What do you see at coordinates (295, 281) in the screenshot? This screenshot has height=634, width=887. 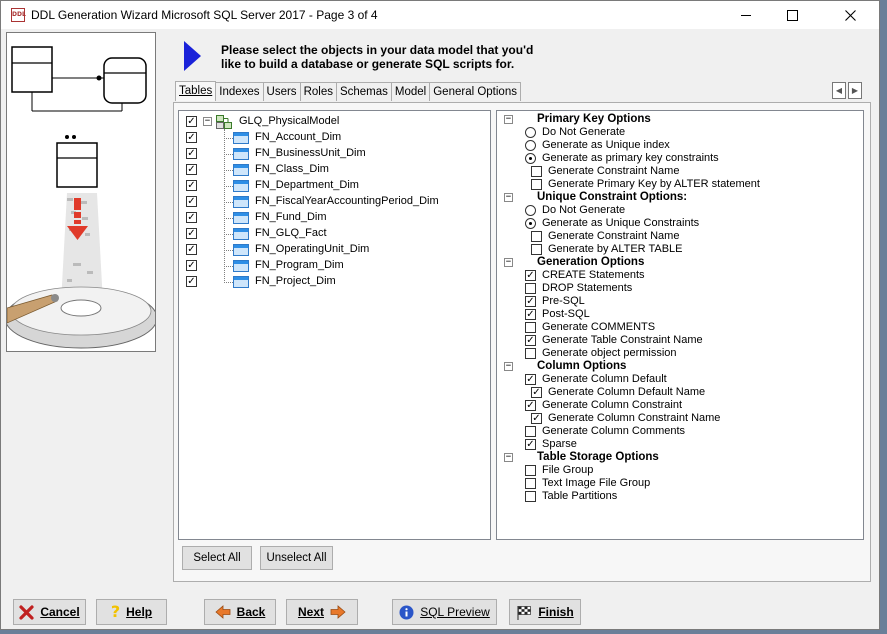 I see `table-item-label: FN_Project_Dim` at bounding box center [295, 281].